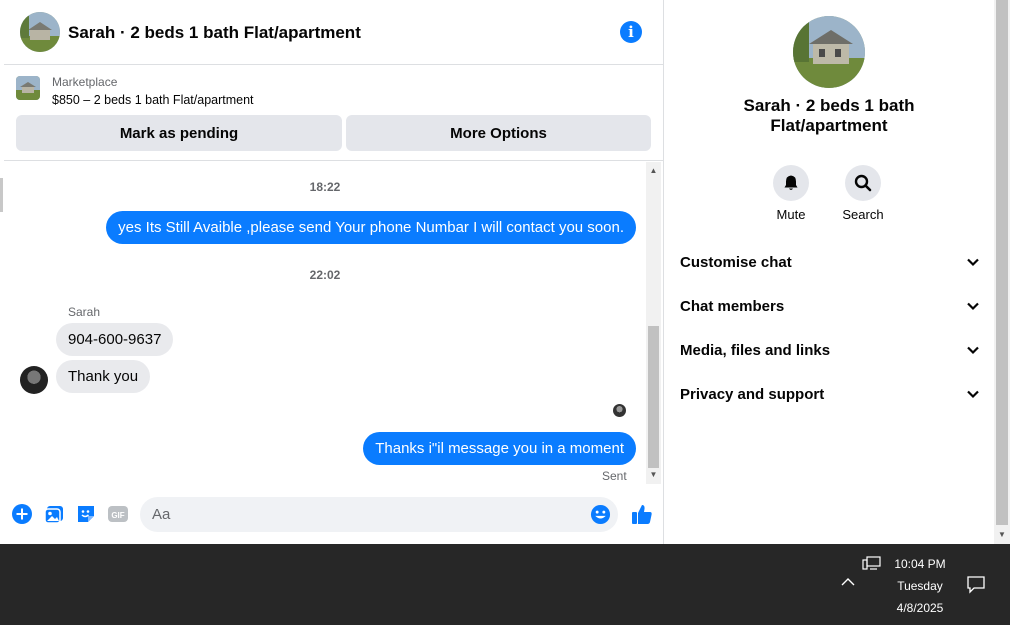  I want to click on network-icon, so click(872, 564).